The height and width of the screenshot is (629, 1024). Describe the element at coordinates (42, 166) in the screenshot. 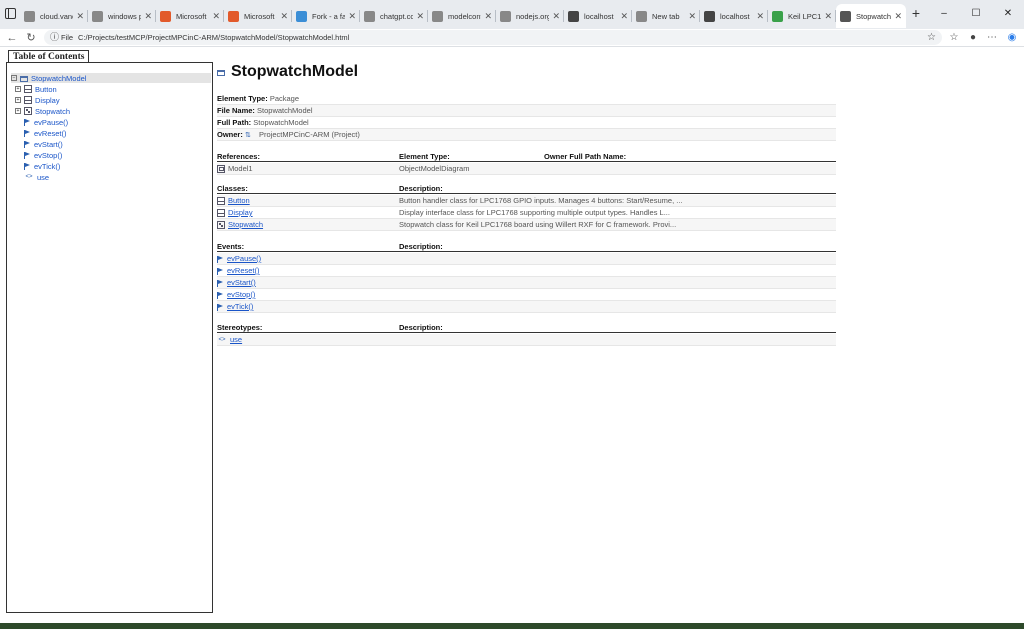

I see `toc-item: evTick()` at that location.